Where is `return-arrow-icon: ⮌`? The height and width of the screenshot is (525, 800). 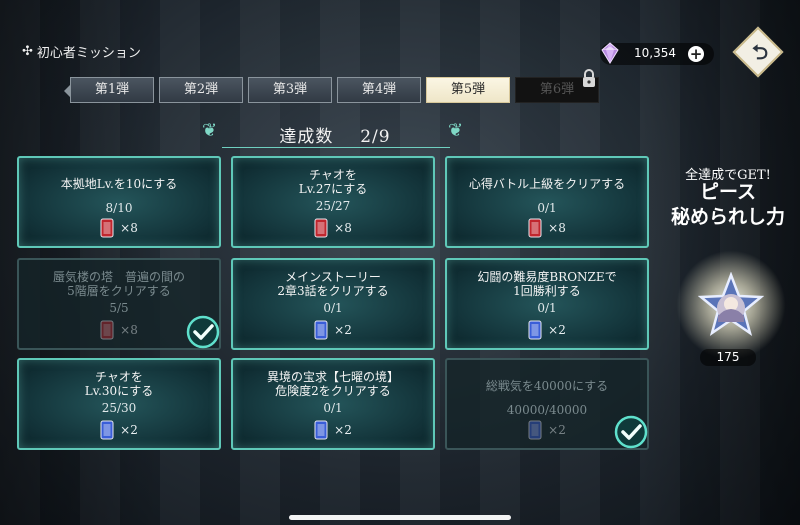
return-arrow-icon: ⮌ is located at coordinates (760, 52).